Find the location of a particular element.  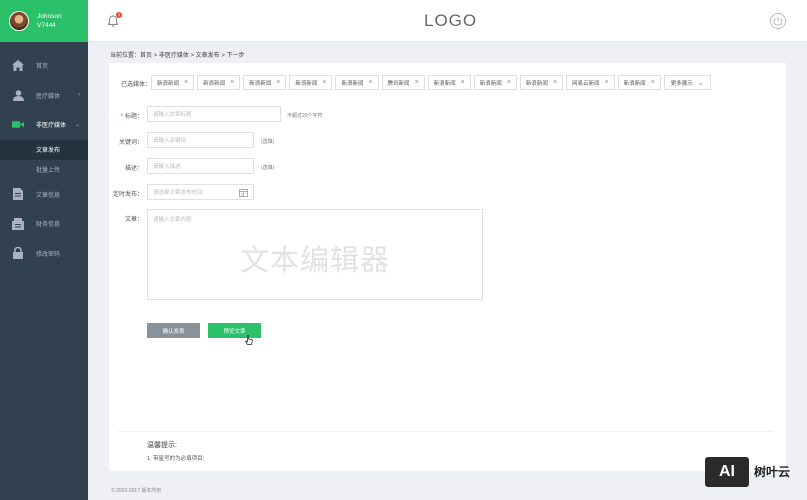

breadcrumb: 当前位置：首页 > 非医疗媒体 > 文章发布 > 下一步 is located at coordinates (177, 56).